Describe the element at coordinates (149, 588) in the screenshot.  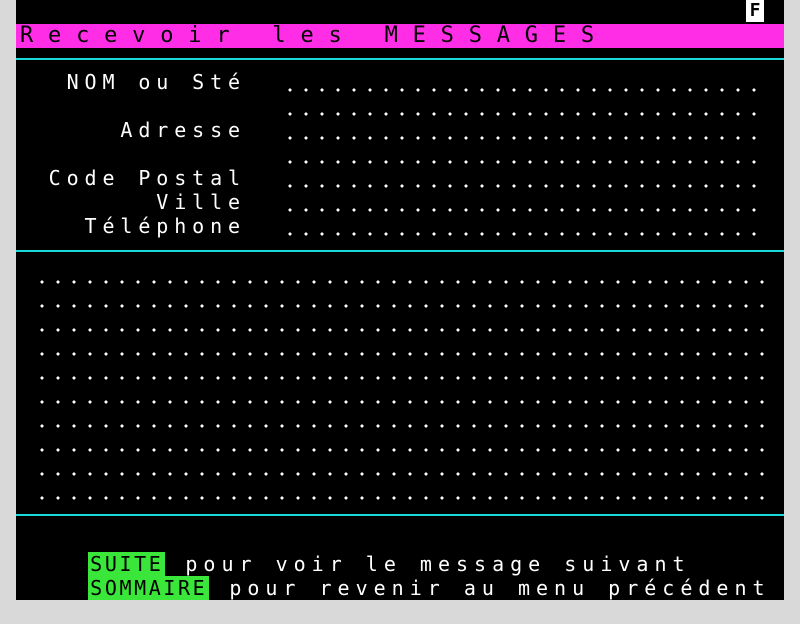
I see `sommaire-key: SOMMAIRE` at that location.